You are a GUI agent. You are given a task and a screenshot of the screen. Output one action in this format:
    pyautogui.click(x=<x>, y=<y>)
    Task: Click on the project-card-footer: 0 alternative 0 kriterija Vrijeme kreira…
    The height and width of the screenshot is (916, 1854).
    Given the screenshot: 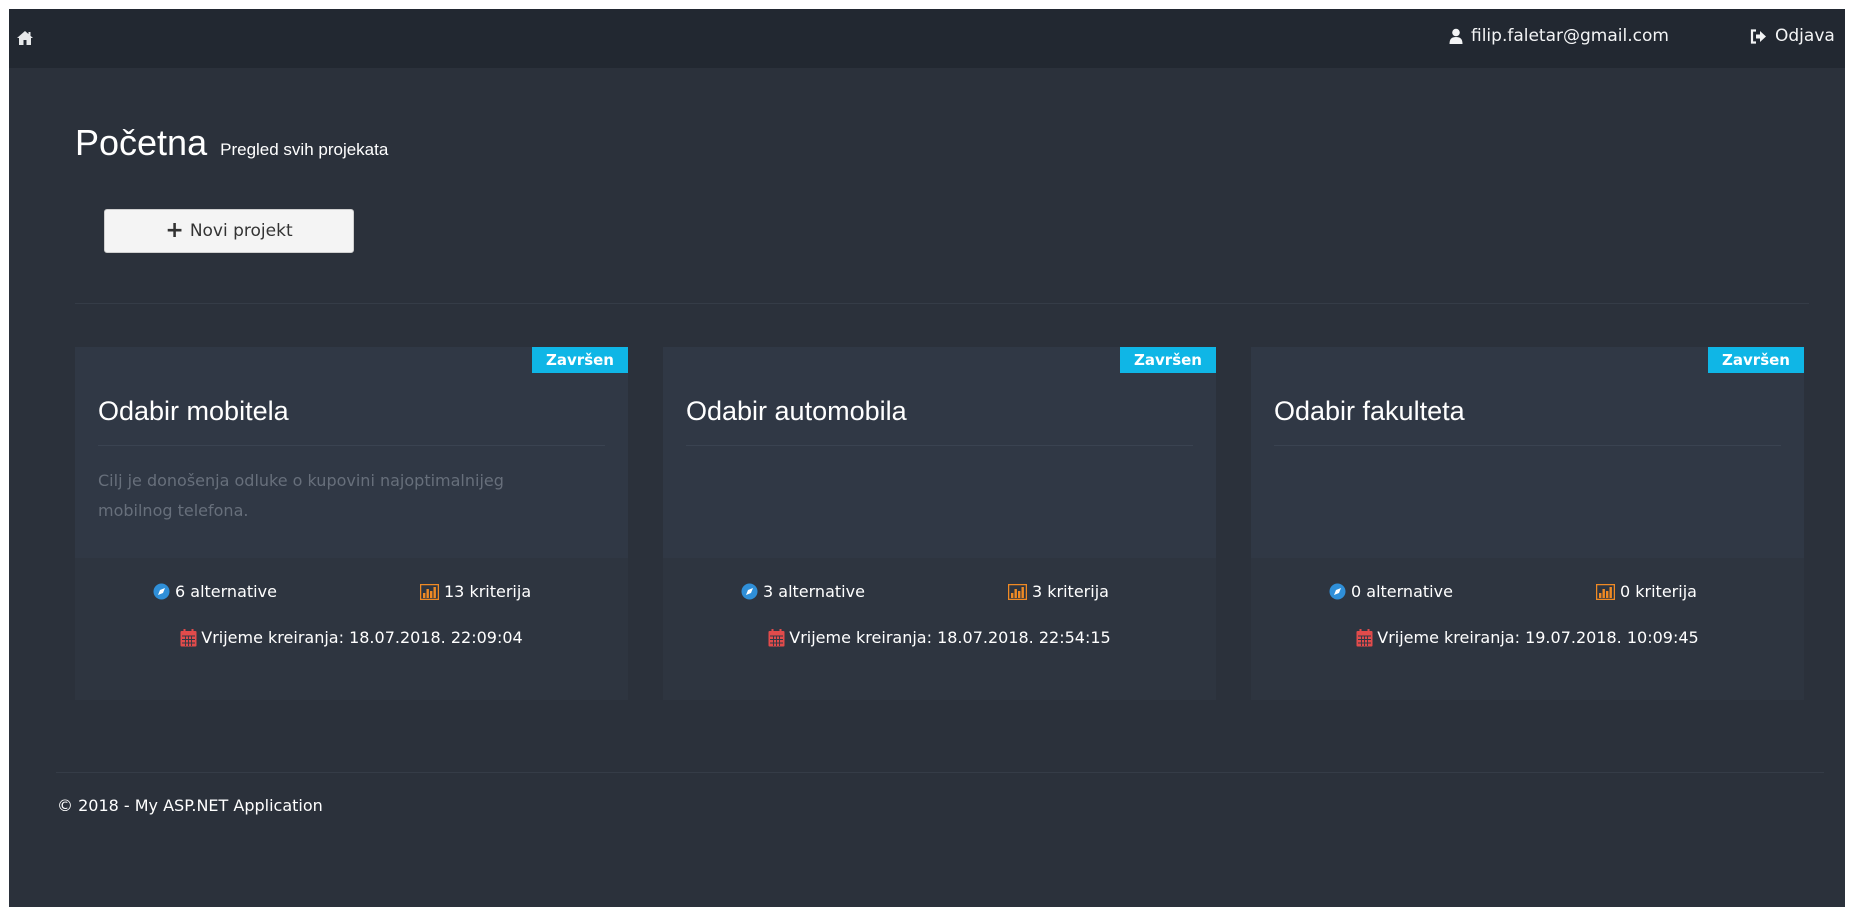 What is the action you would take?
    pyautogui.click(x=1527, y=629)
    